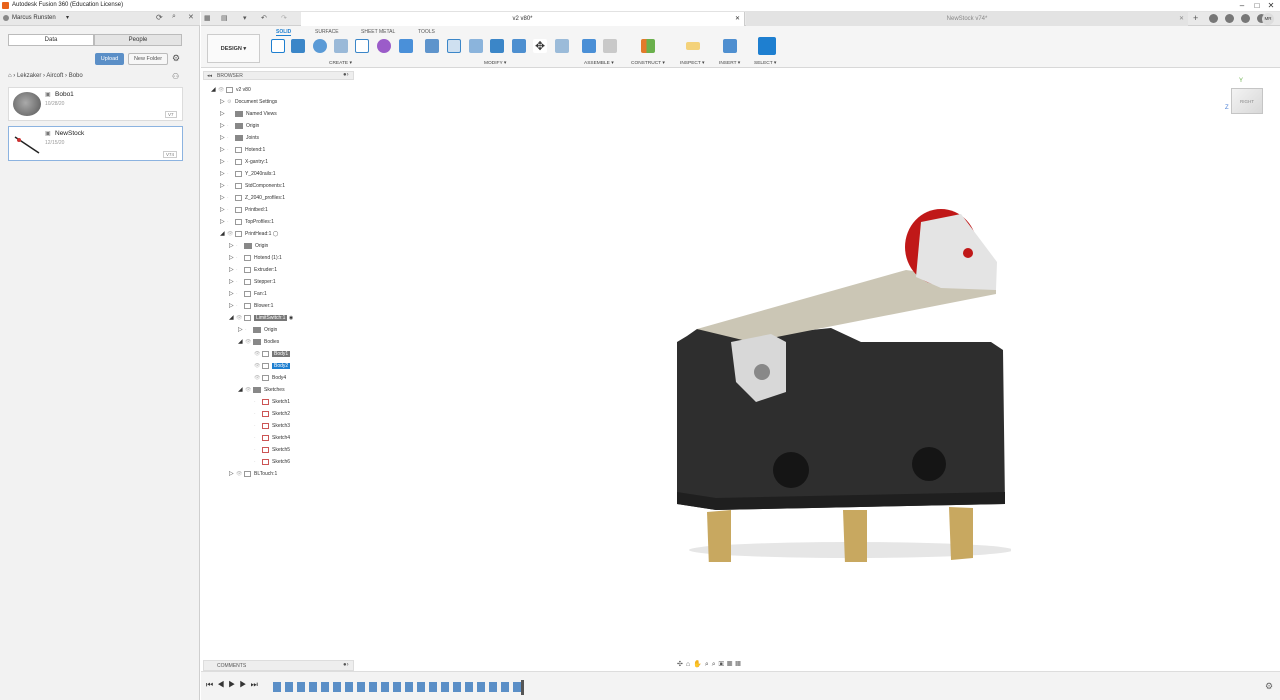 This screenshot has width=1280, height=700. I want to click on avatar: MR, so click(1268, 19).